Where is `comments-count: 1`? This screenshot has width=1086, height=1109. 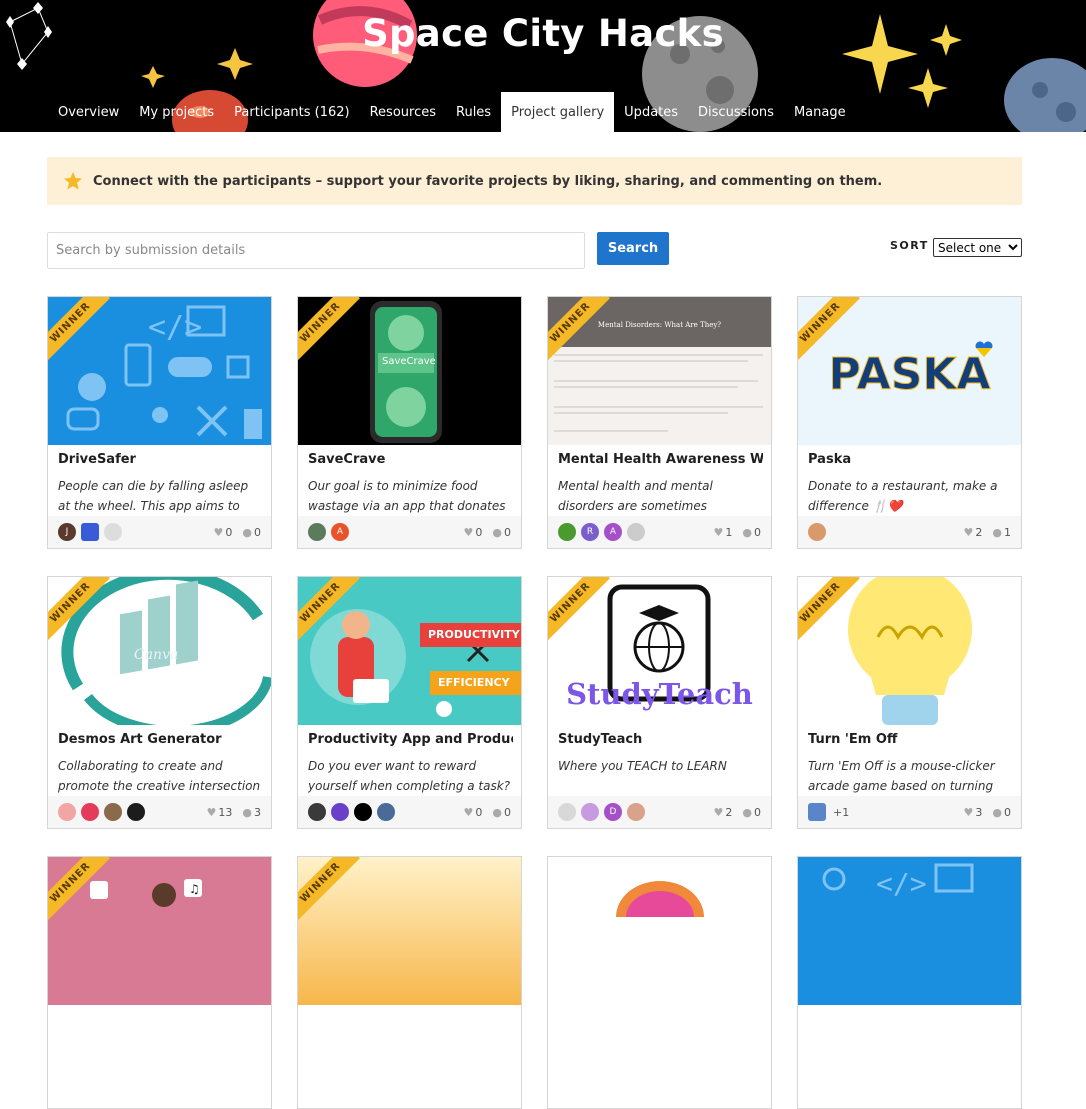 comments-count: 1 is located at coordinates (1007, 532).